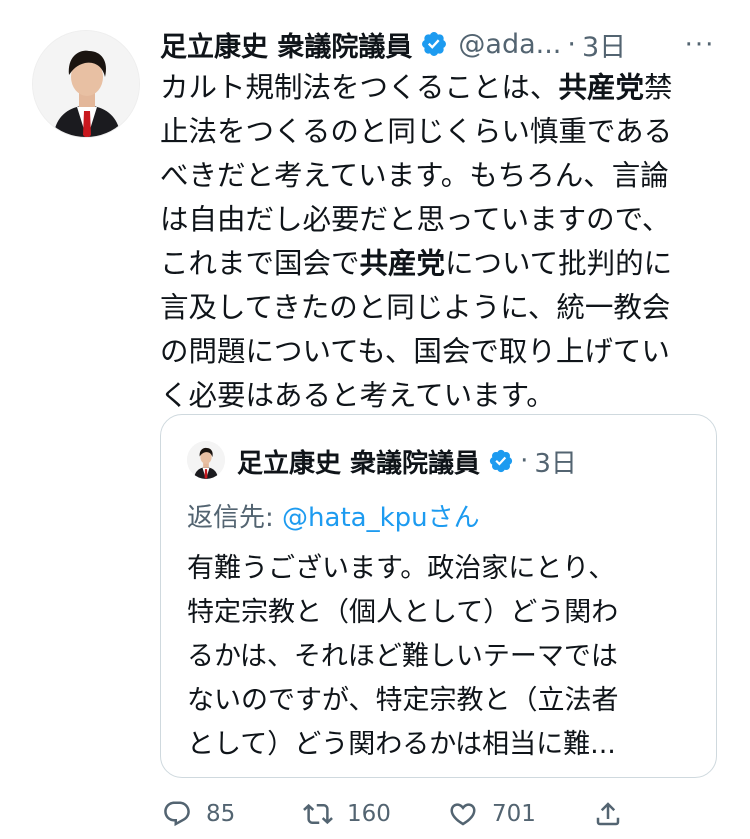  Describe the element at coordinates (206, 460) in the screenshot. I see `quoted-author-avatar` at that location.